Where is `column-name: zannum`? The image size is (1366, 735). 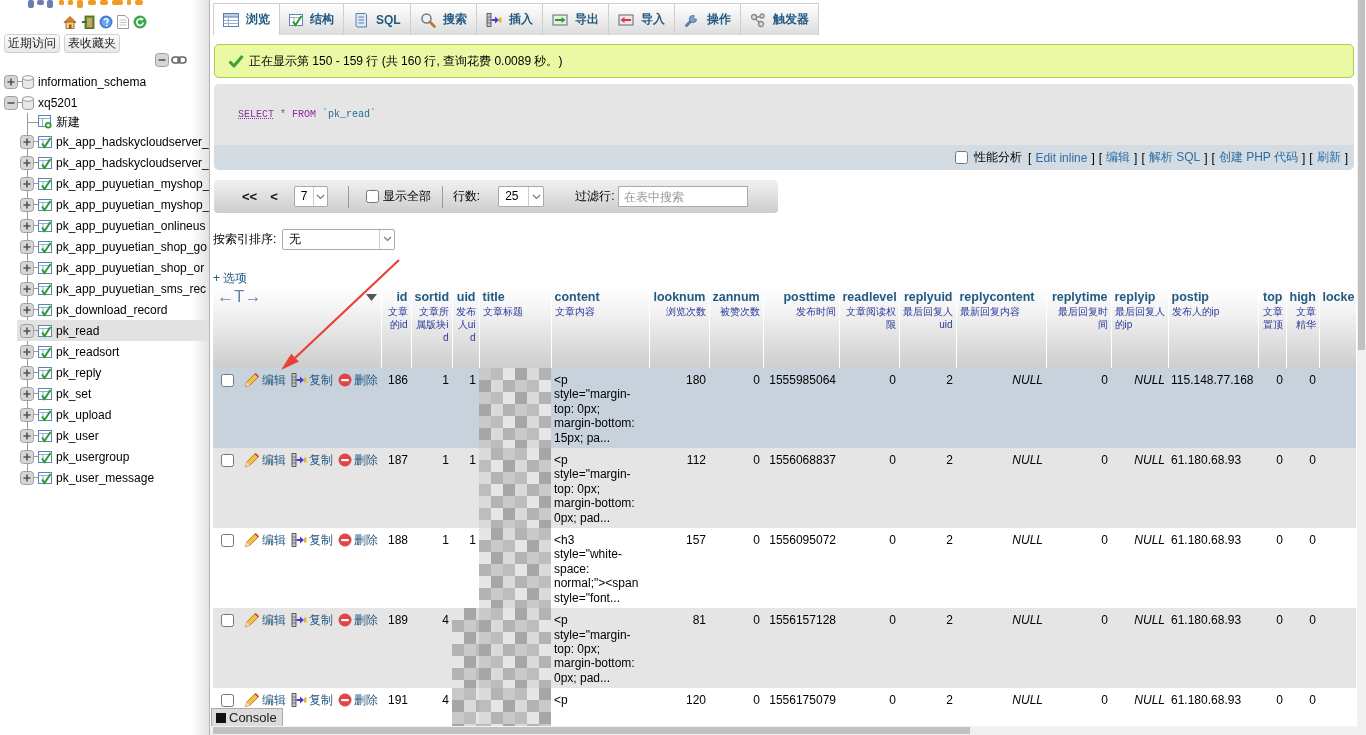
column-name: zannum is located at coordinates (736, 297).